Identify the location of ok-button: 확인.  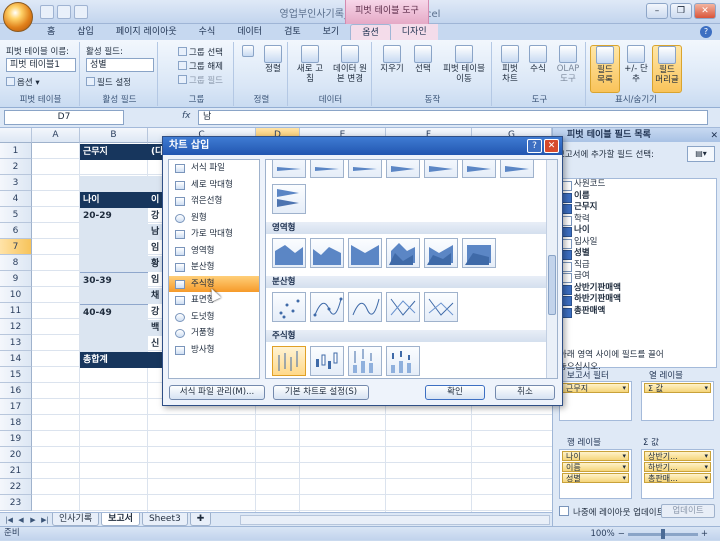
(455, 392).